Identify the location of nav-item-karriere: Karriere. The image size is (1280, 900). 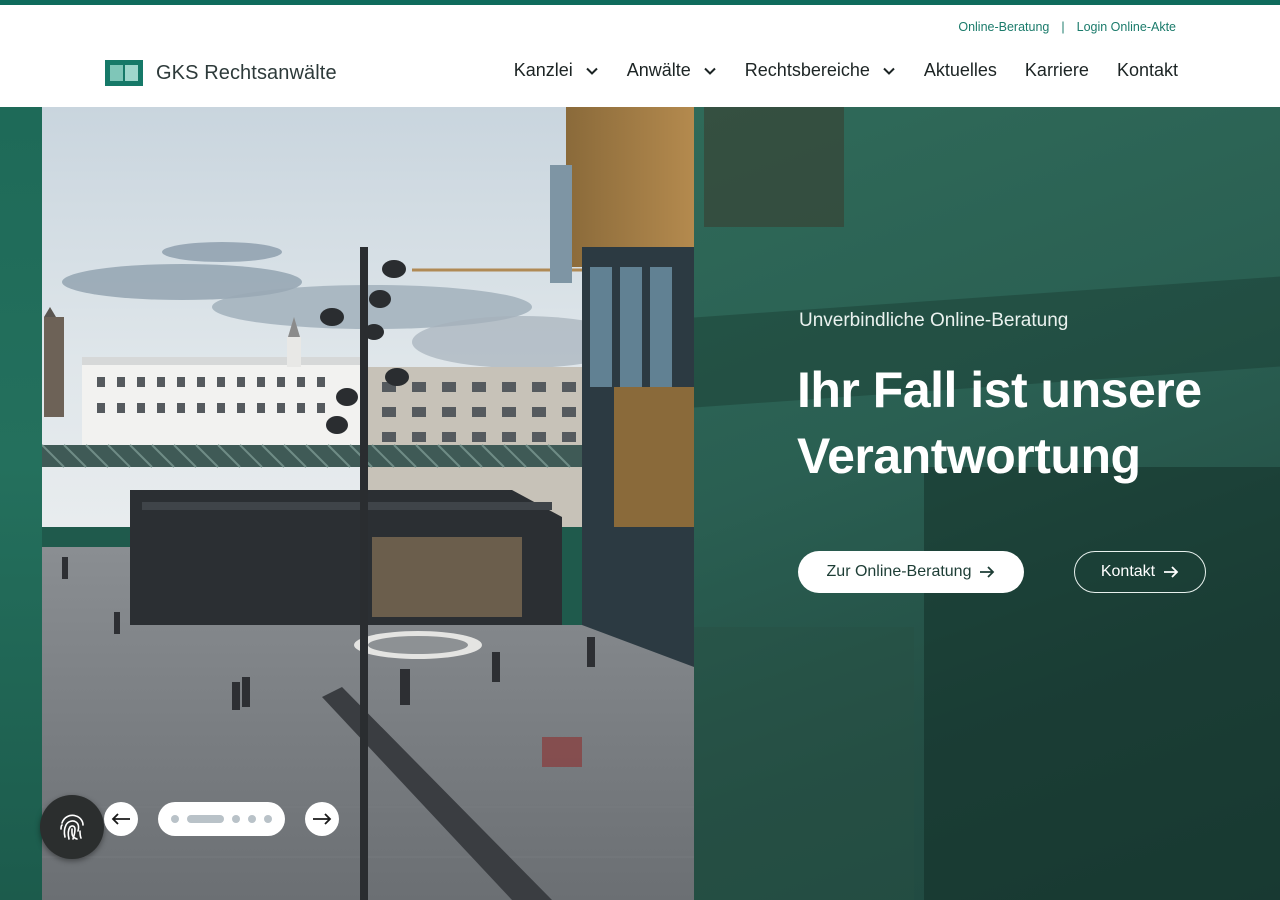
(1057, 70).